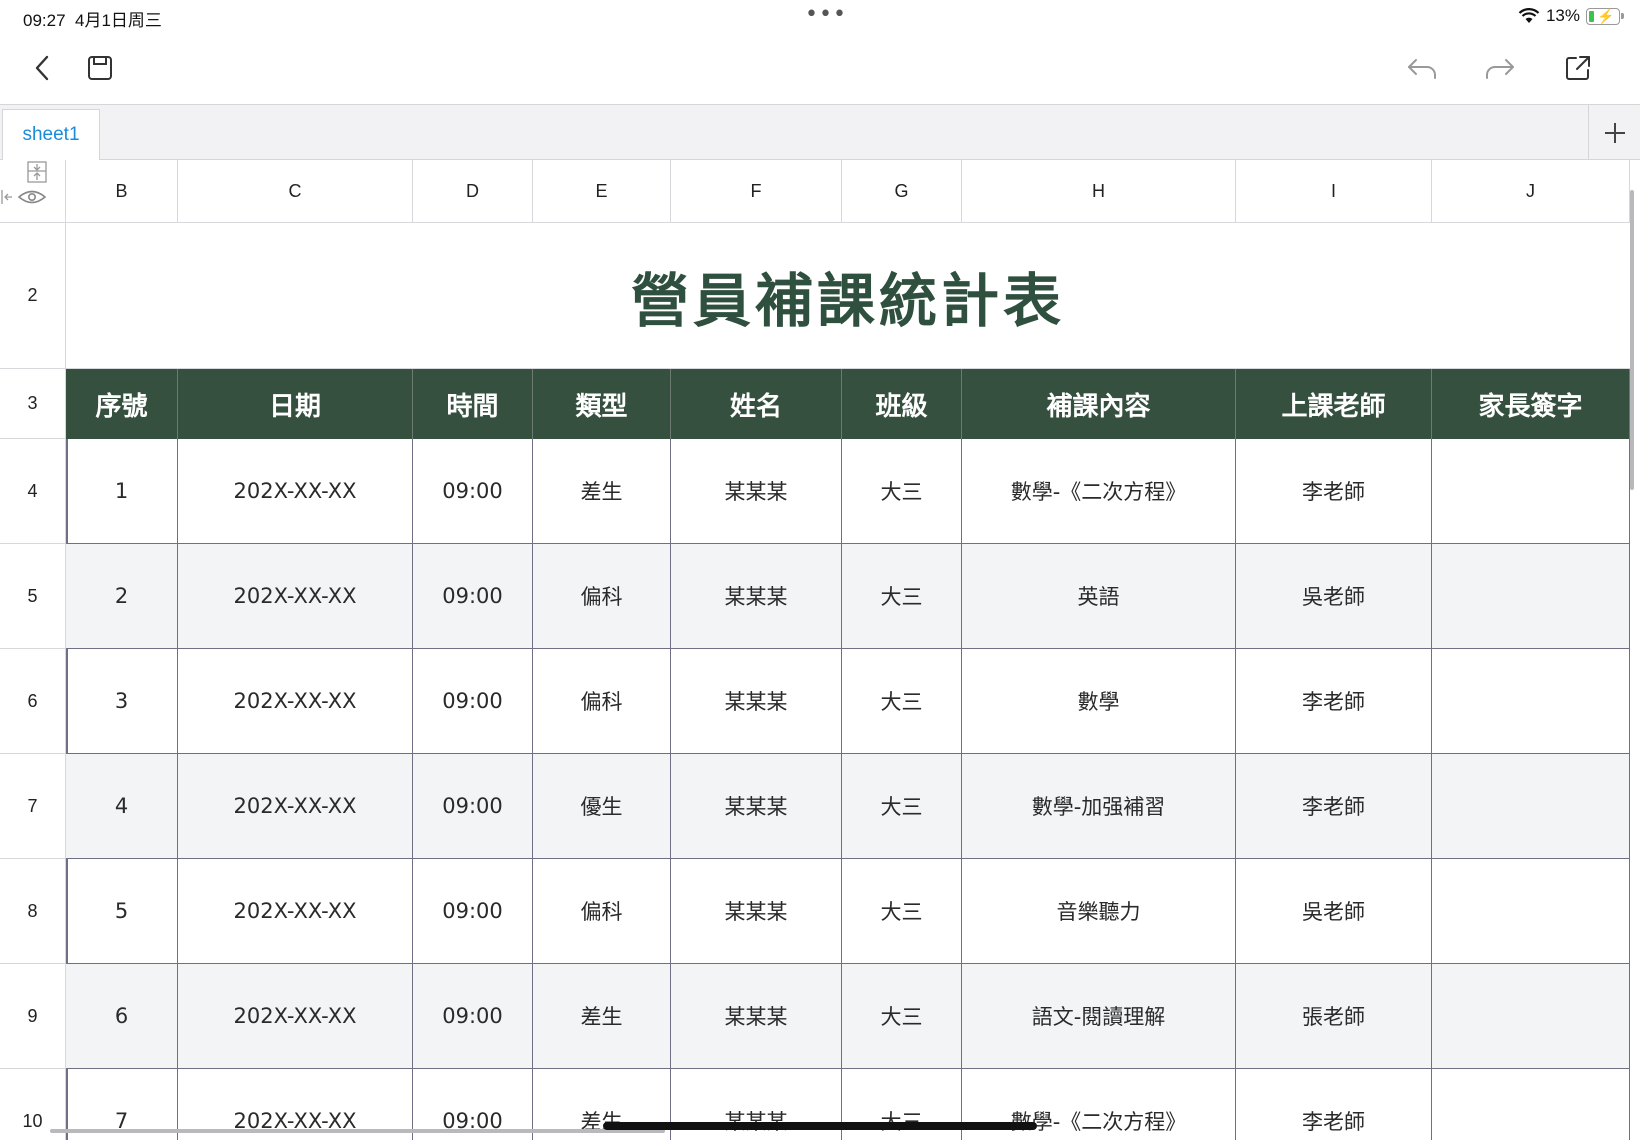  I want to click on table-cell: 數學, so click(1099, 701).